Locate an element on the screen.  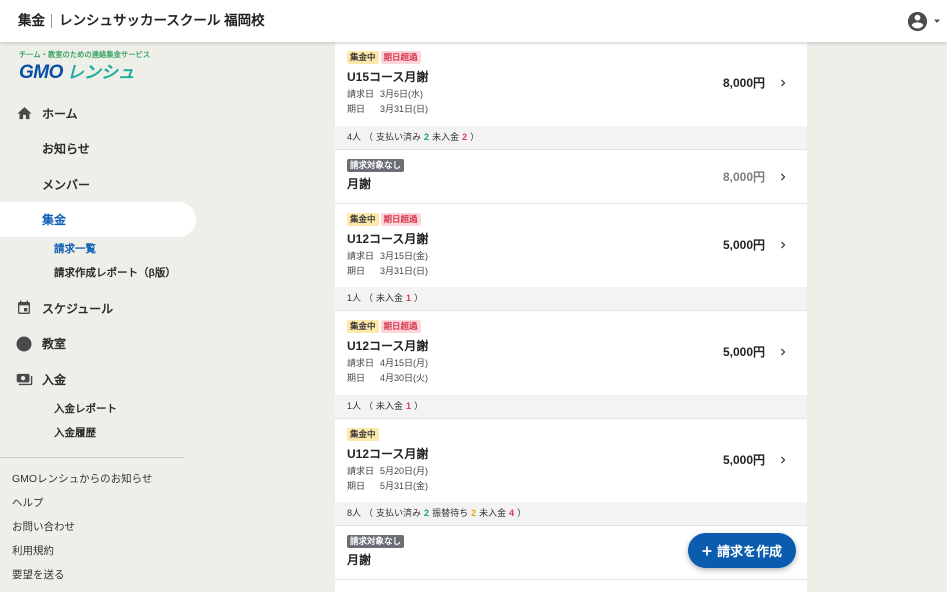
logo-wordmark: GMO レンシュ is located at coordinates (94, 73).